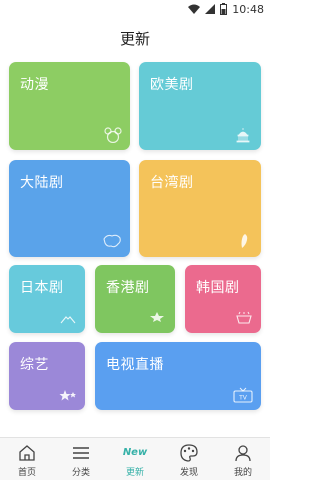  What do you see at coordinates (27, 453) in the screenshot?
I see `home-icon` at bounding box center [27, 453].